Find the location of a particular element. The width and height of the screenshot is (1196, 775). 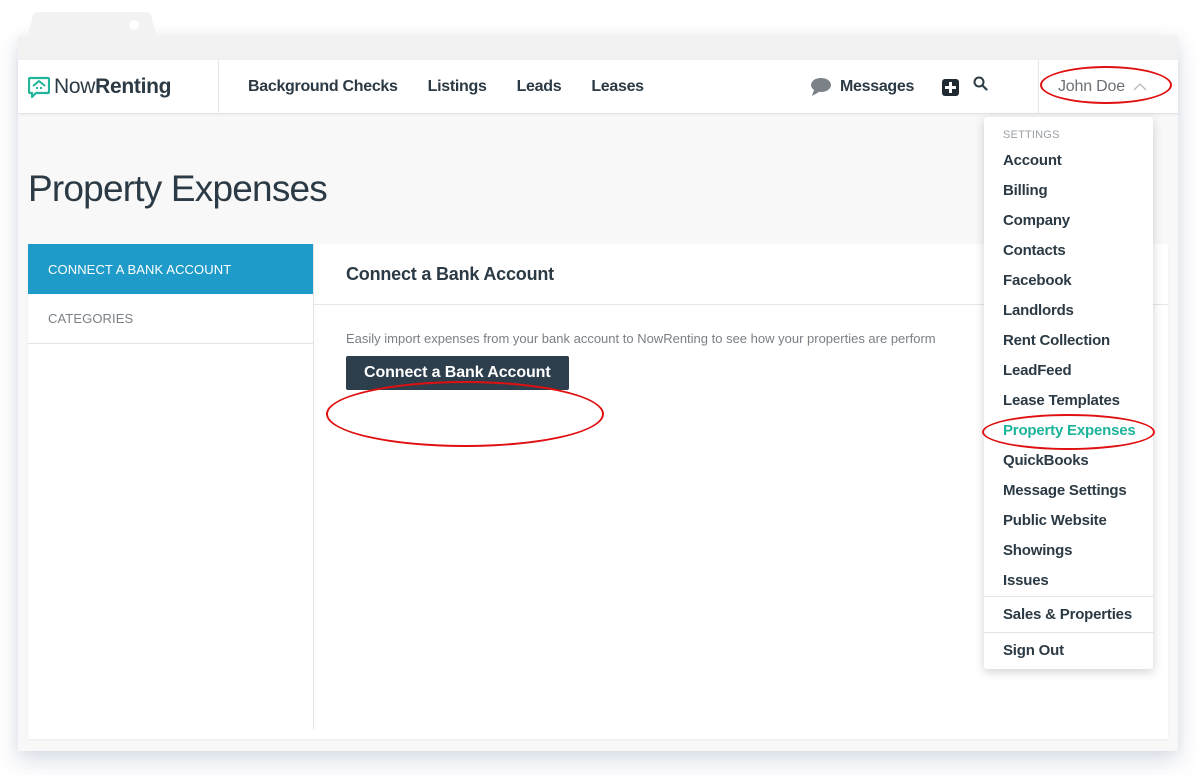

menu-item-issues: Issues is located at coordinates (1068, 580).